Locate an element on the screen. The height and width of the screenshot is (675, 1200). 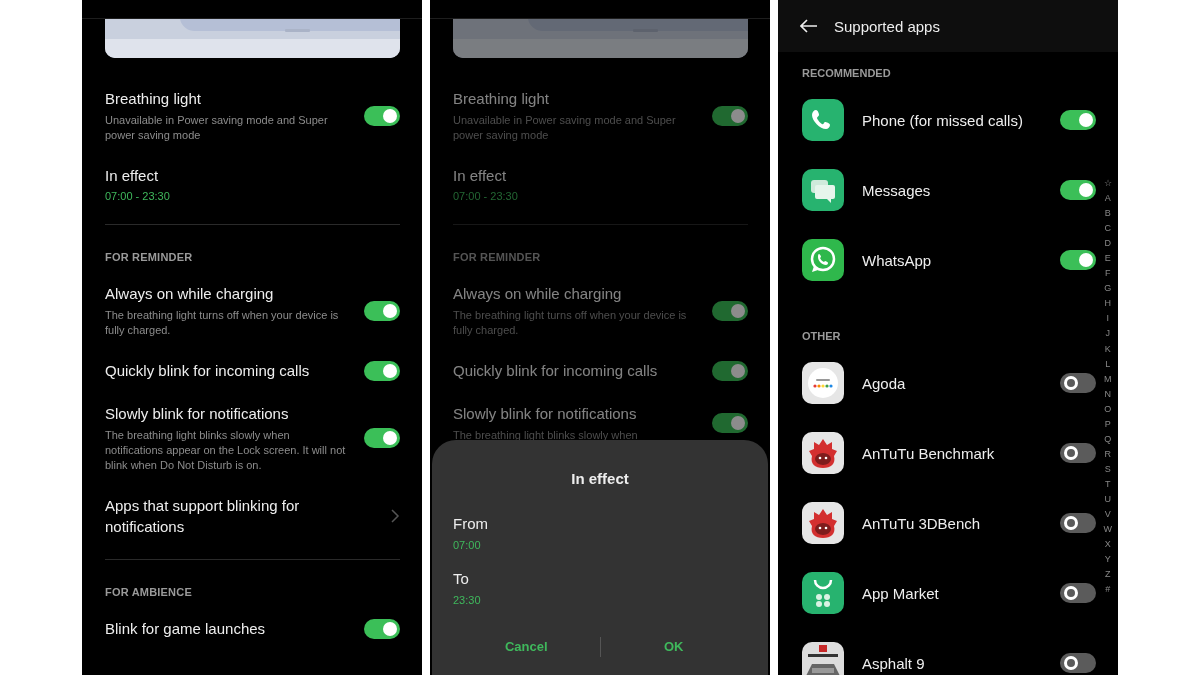
dialog-button: OK is located at coordinates (673, 646).